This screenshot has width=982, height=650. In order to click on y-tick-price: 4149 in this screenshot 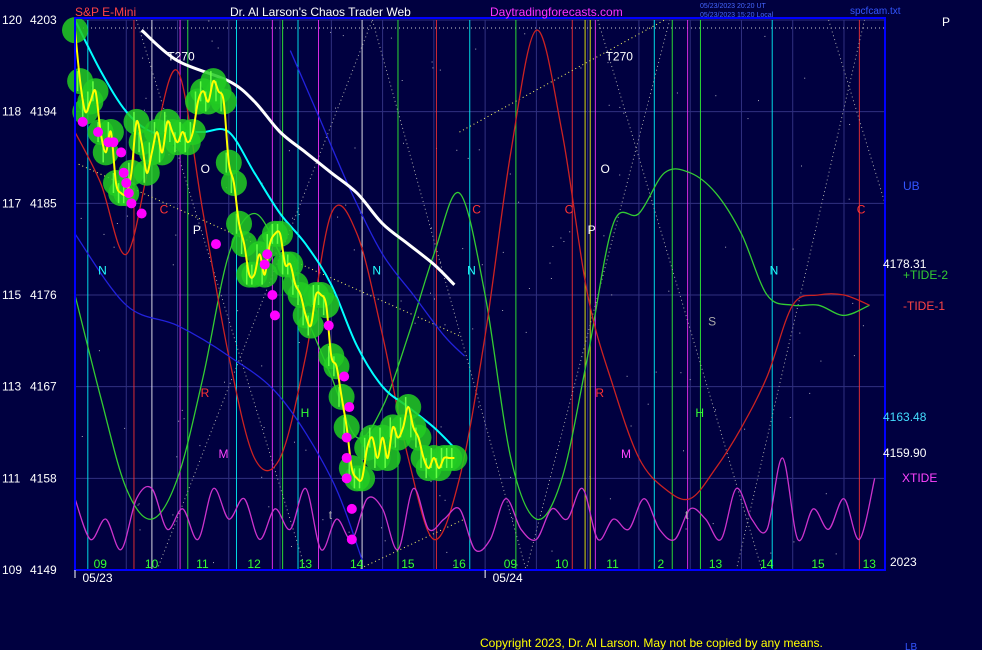, I will do `click(43, 570)`.